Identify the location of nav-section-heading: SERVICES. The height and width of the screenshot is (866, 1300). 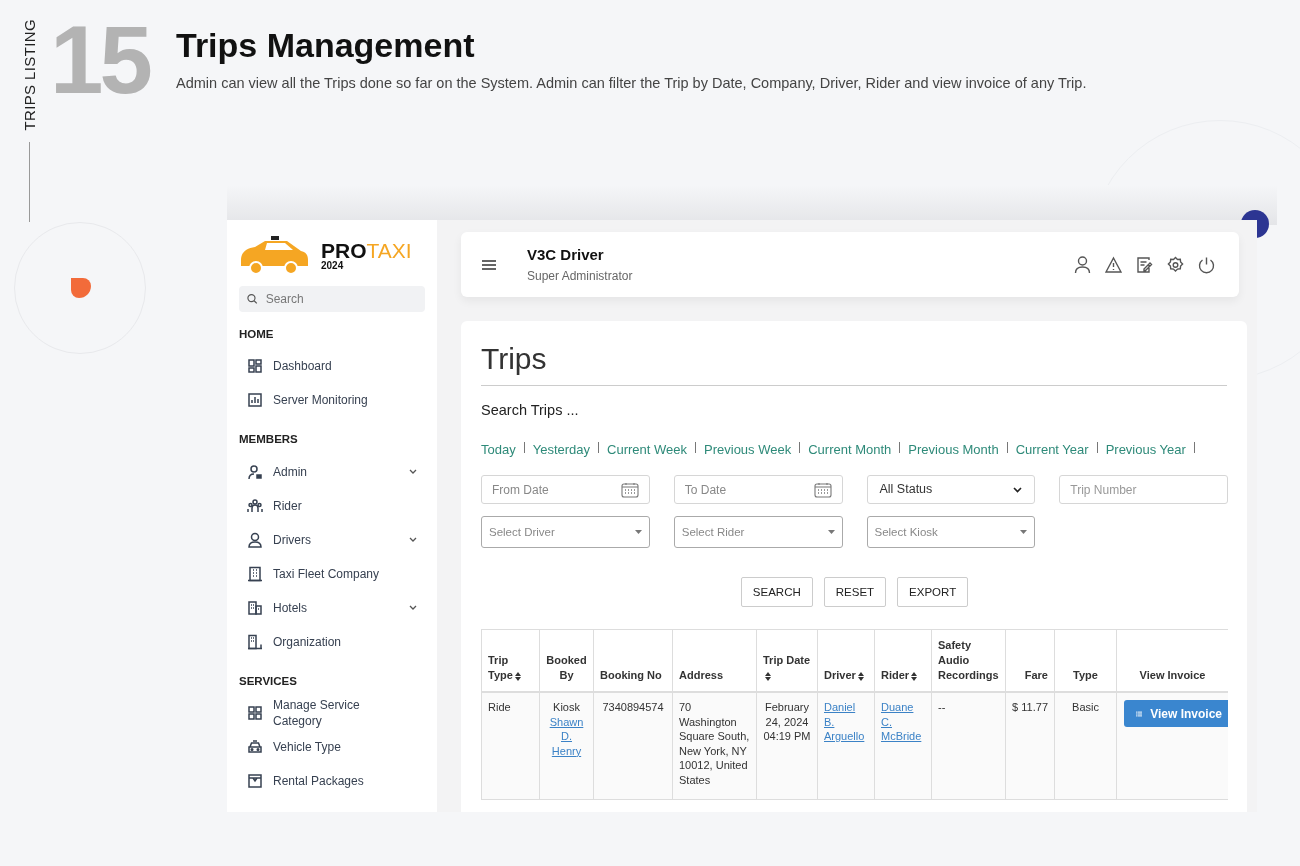
(268, 681).